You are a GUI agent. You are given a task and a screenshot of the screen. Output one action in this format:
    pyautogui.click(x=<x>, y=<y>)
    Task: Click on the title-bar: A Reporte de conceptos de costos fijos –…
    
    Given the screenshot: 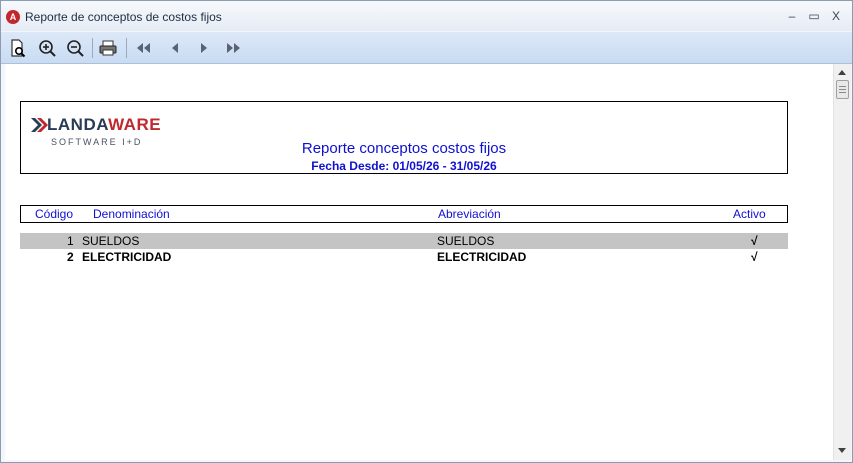 What is the action you would take?
    pyautogui.click(x=426, y=16)
    